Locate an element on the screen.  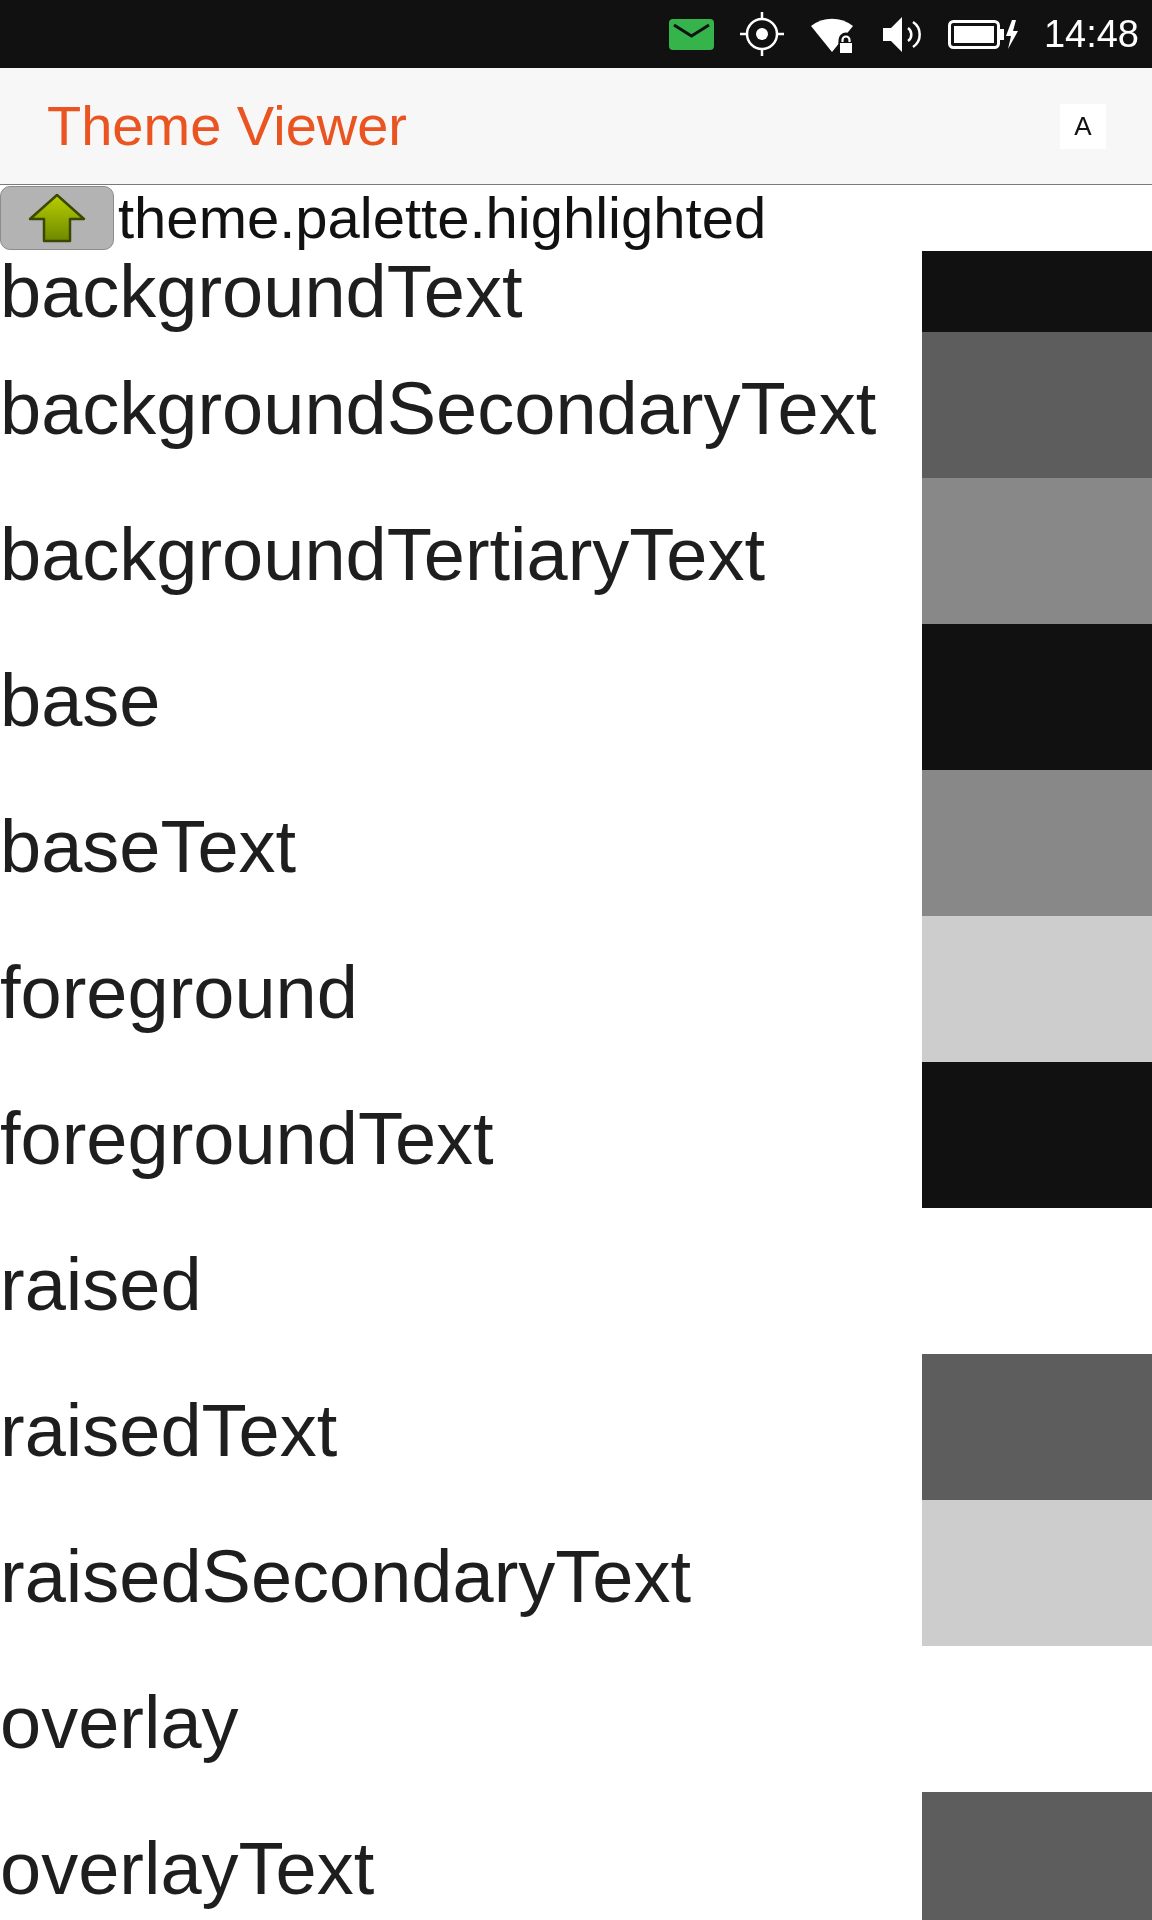
palette-color-name: raisedText is located at coordinates (169, 1431).